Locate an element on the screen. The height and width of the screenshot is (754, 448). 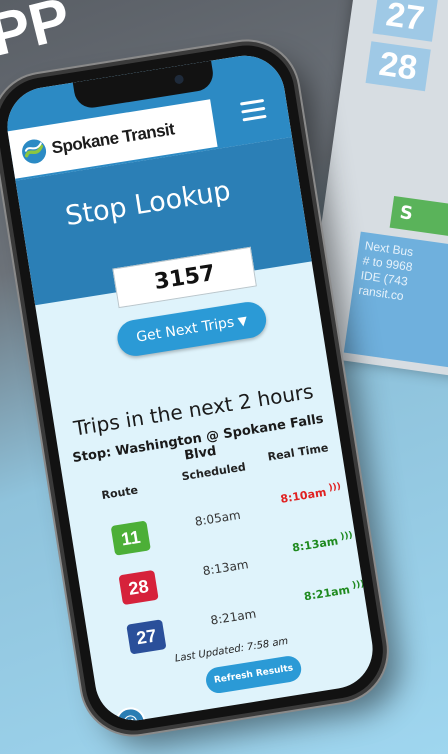
bg-route-number: 28 is located at coordinates (398, 66).